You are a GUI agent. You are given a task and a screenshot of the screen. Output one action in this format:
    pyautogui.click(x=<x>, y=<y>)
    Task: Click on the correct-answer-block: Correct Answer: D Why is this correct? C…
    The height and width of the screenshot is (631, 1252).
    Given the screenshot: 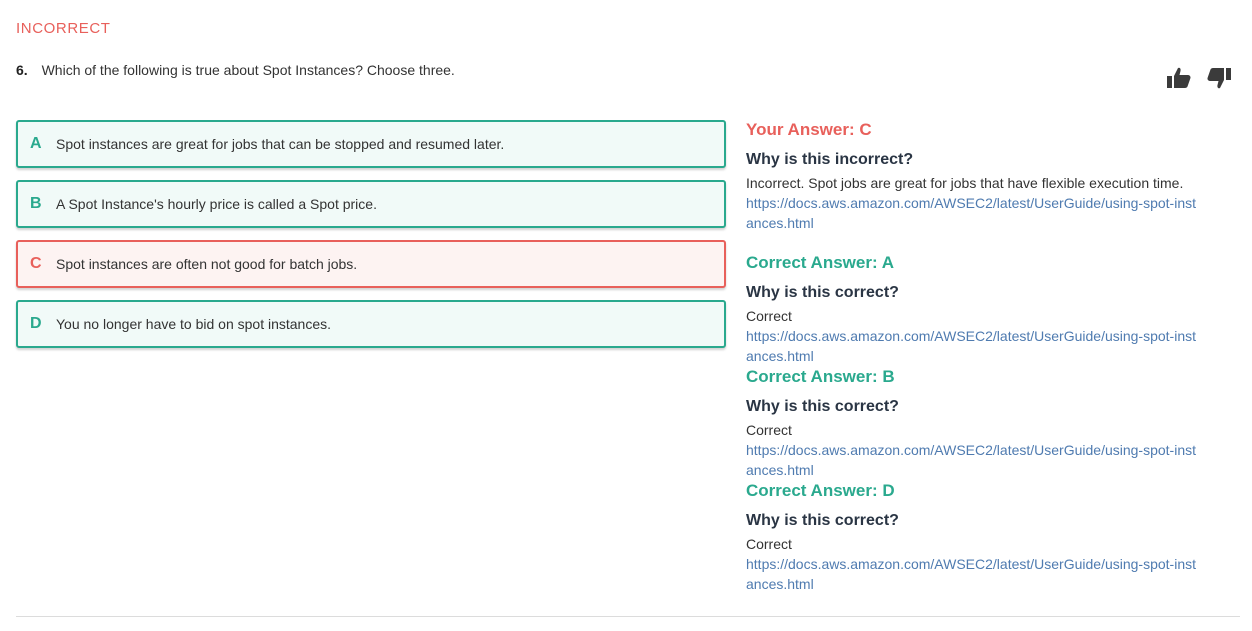 What is the action you would take?
    pyautogui.click(x=996, y=537)
    